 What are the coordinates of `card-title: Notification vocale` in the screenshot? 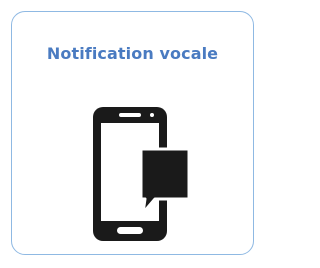 It's located at (132, 53).